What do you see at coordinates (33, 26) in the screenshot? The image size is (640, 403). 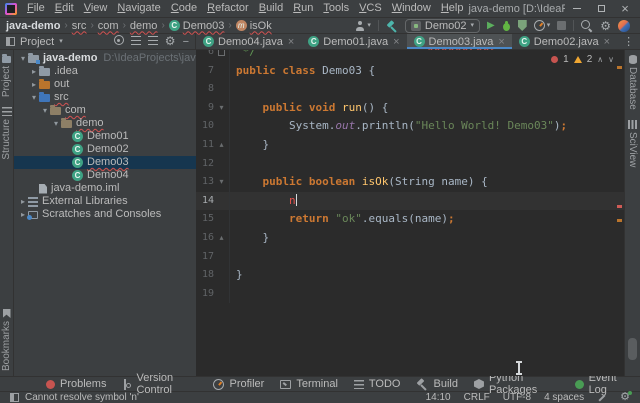 I see `breadcrumb-item-java-demo: java-demo` at bounding box center [33, 26].